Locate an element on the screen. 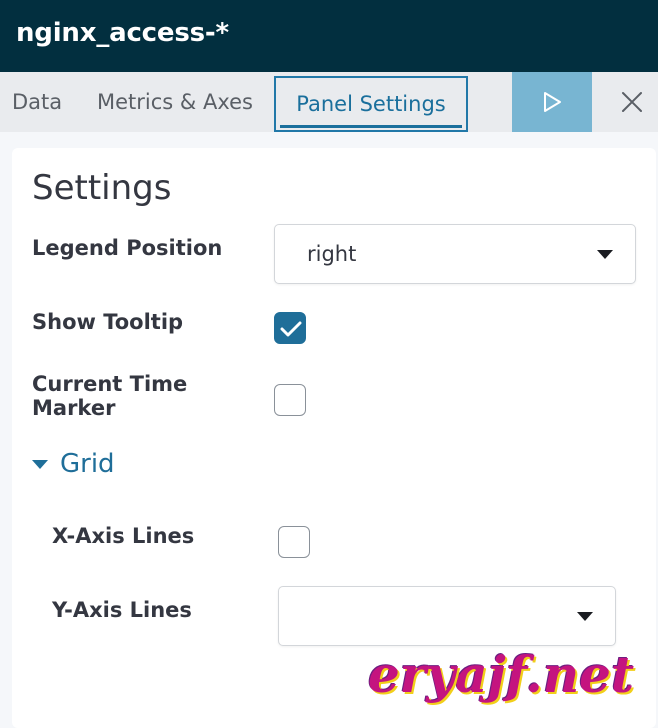 This screenshot has width=658, height=728. y-axis-lines-label: Y-Axis Lines is located at coordinates (122, 610).